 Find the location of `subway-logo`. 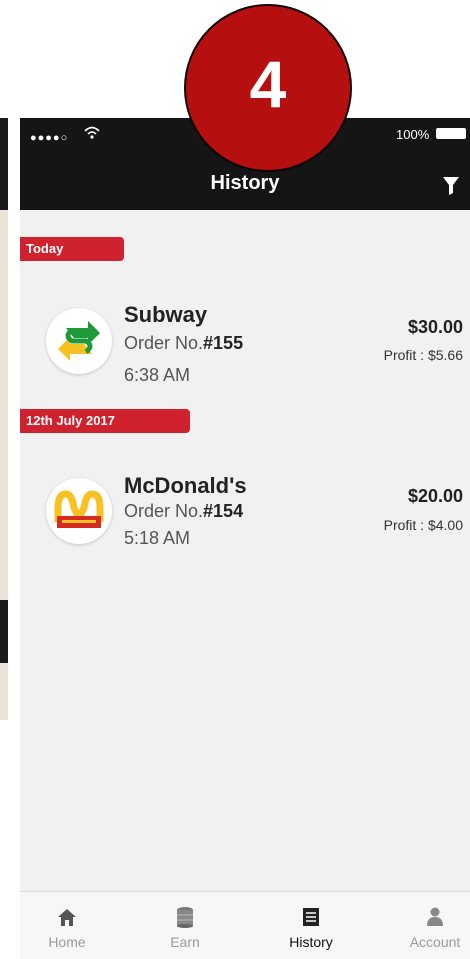

subway-logo is located at coordinates (79, 341).